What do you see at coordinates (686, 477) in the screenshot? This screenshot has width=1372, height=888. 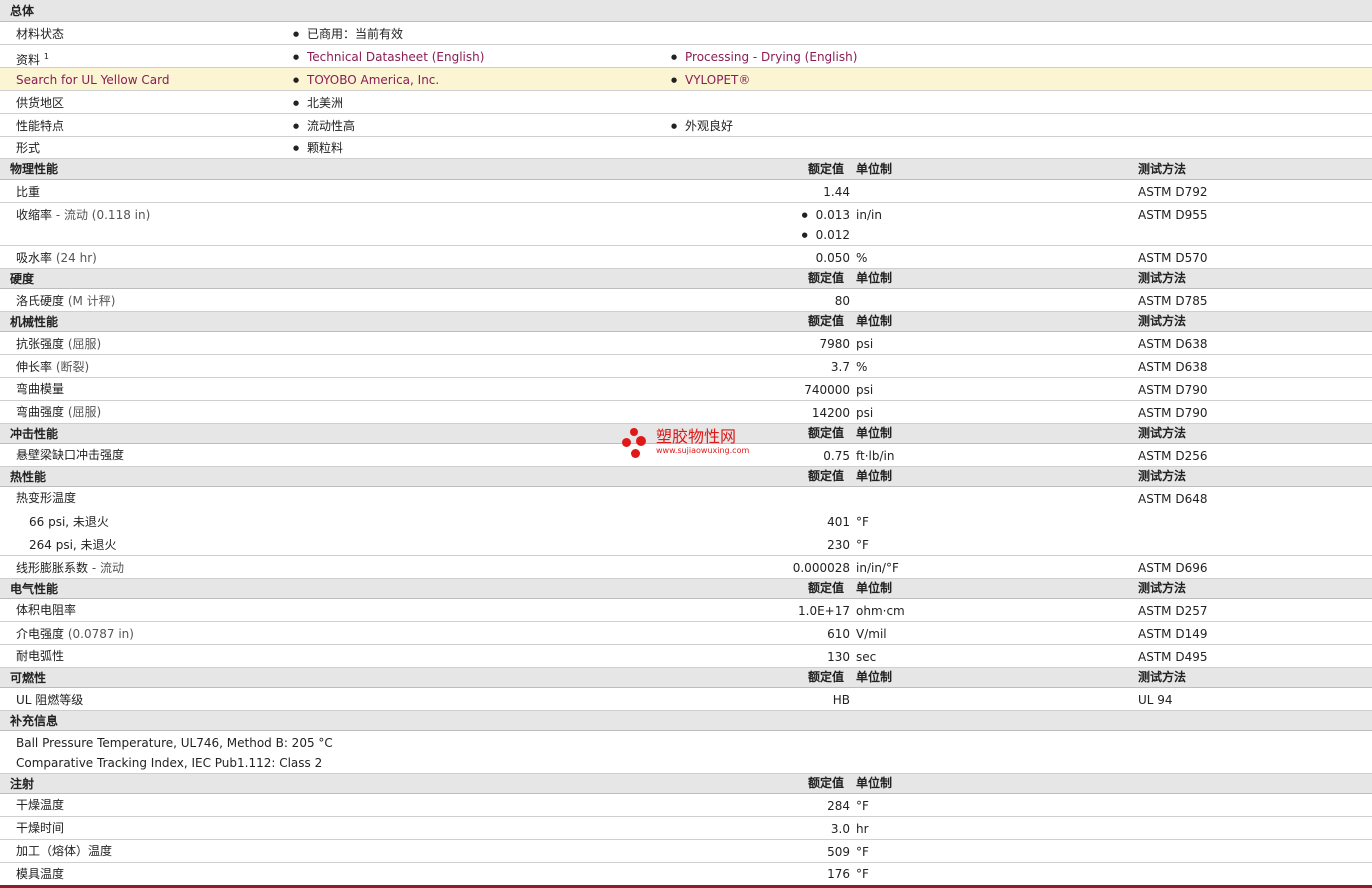 I see `section-thermal: 热性能 额定值 单位制 测试方法` at bounding box center [686, 477].